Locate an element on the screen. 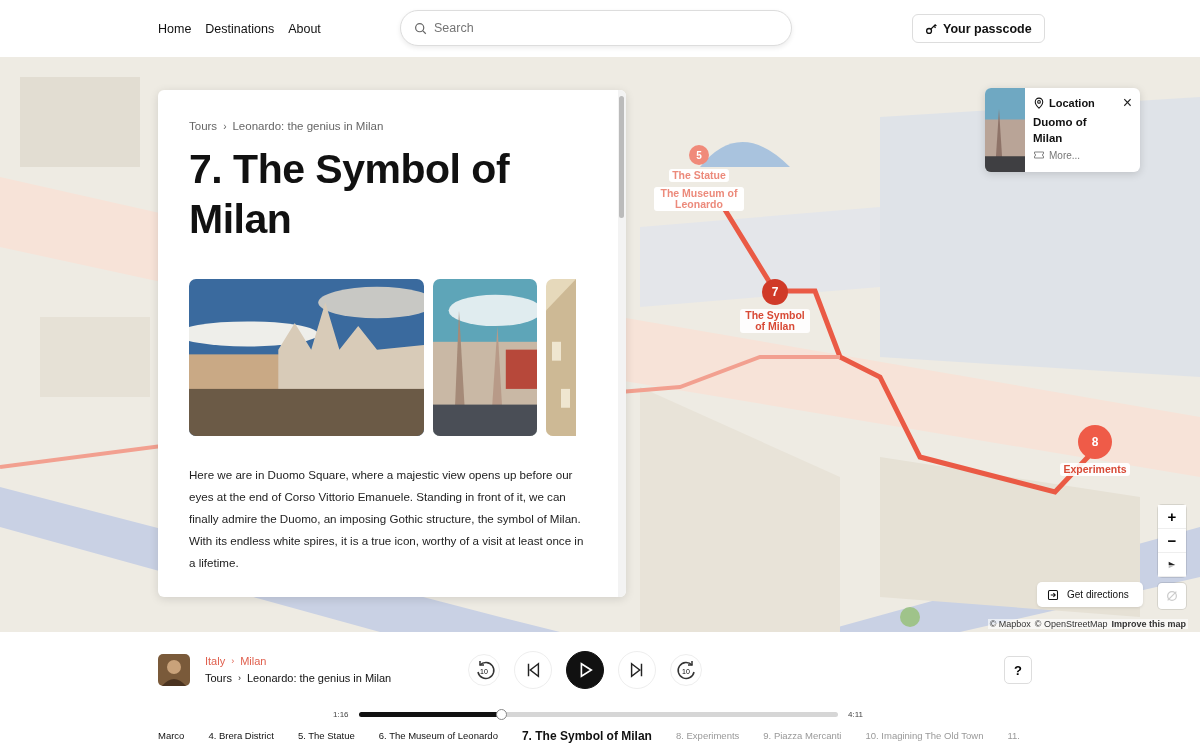 The height and width of the screenshot is (750, 1200). chapter-tab: 5. The Statue is located at coordinates (326, 735).